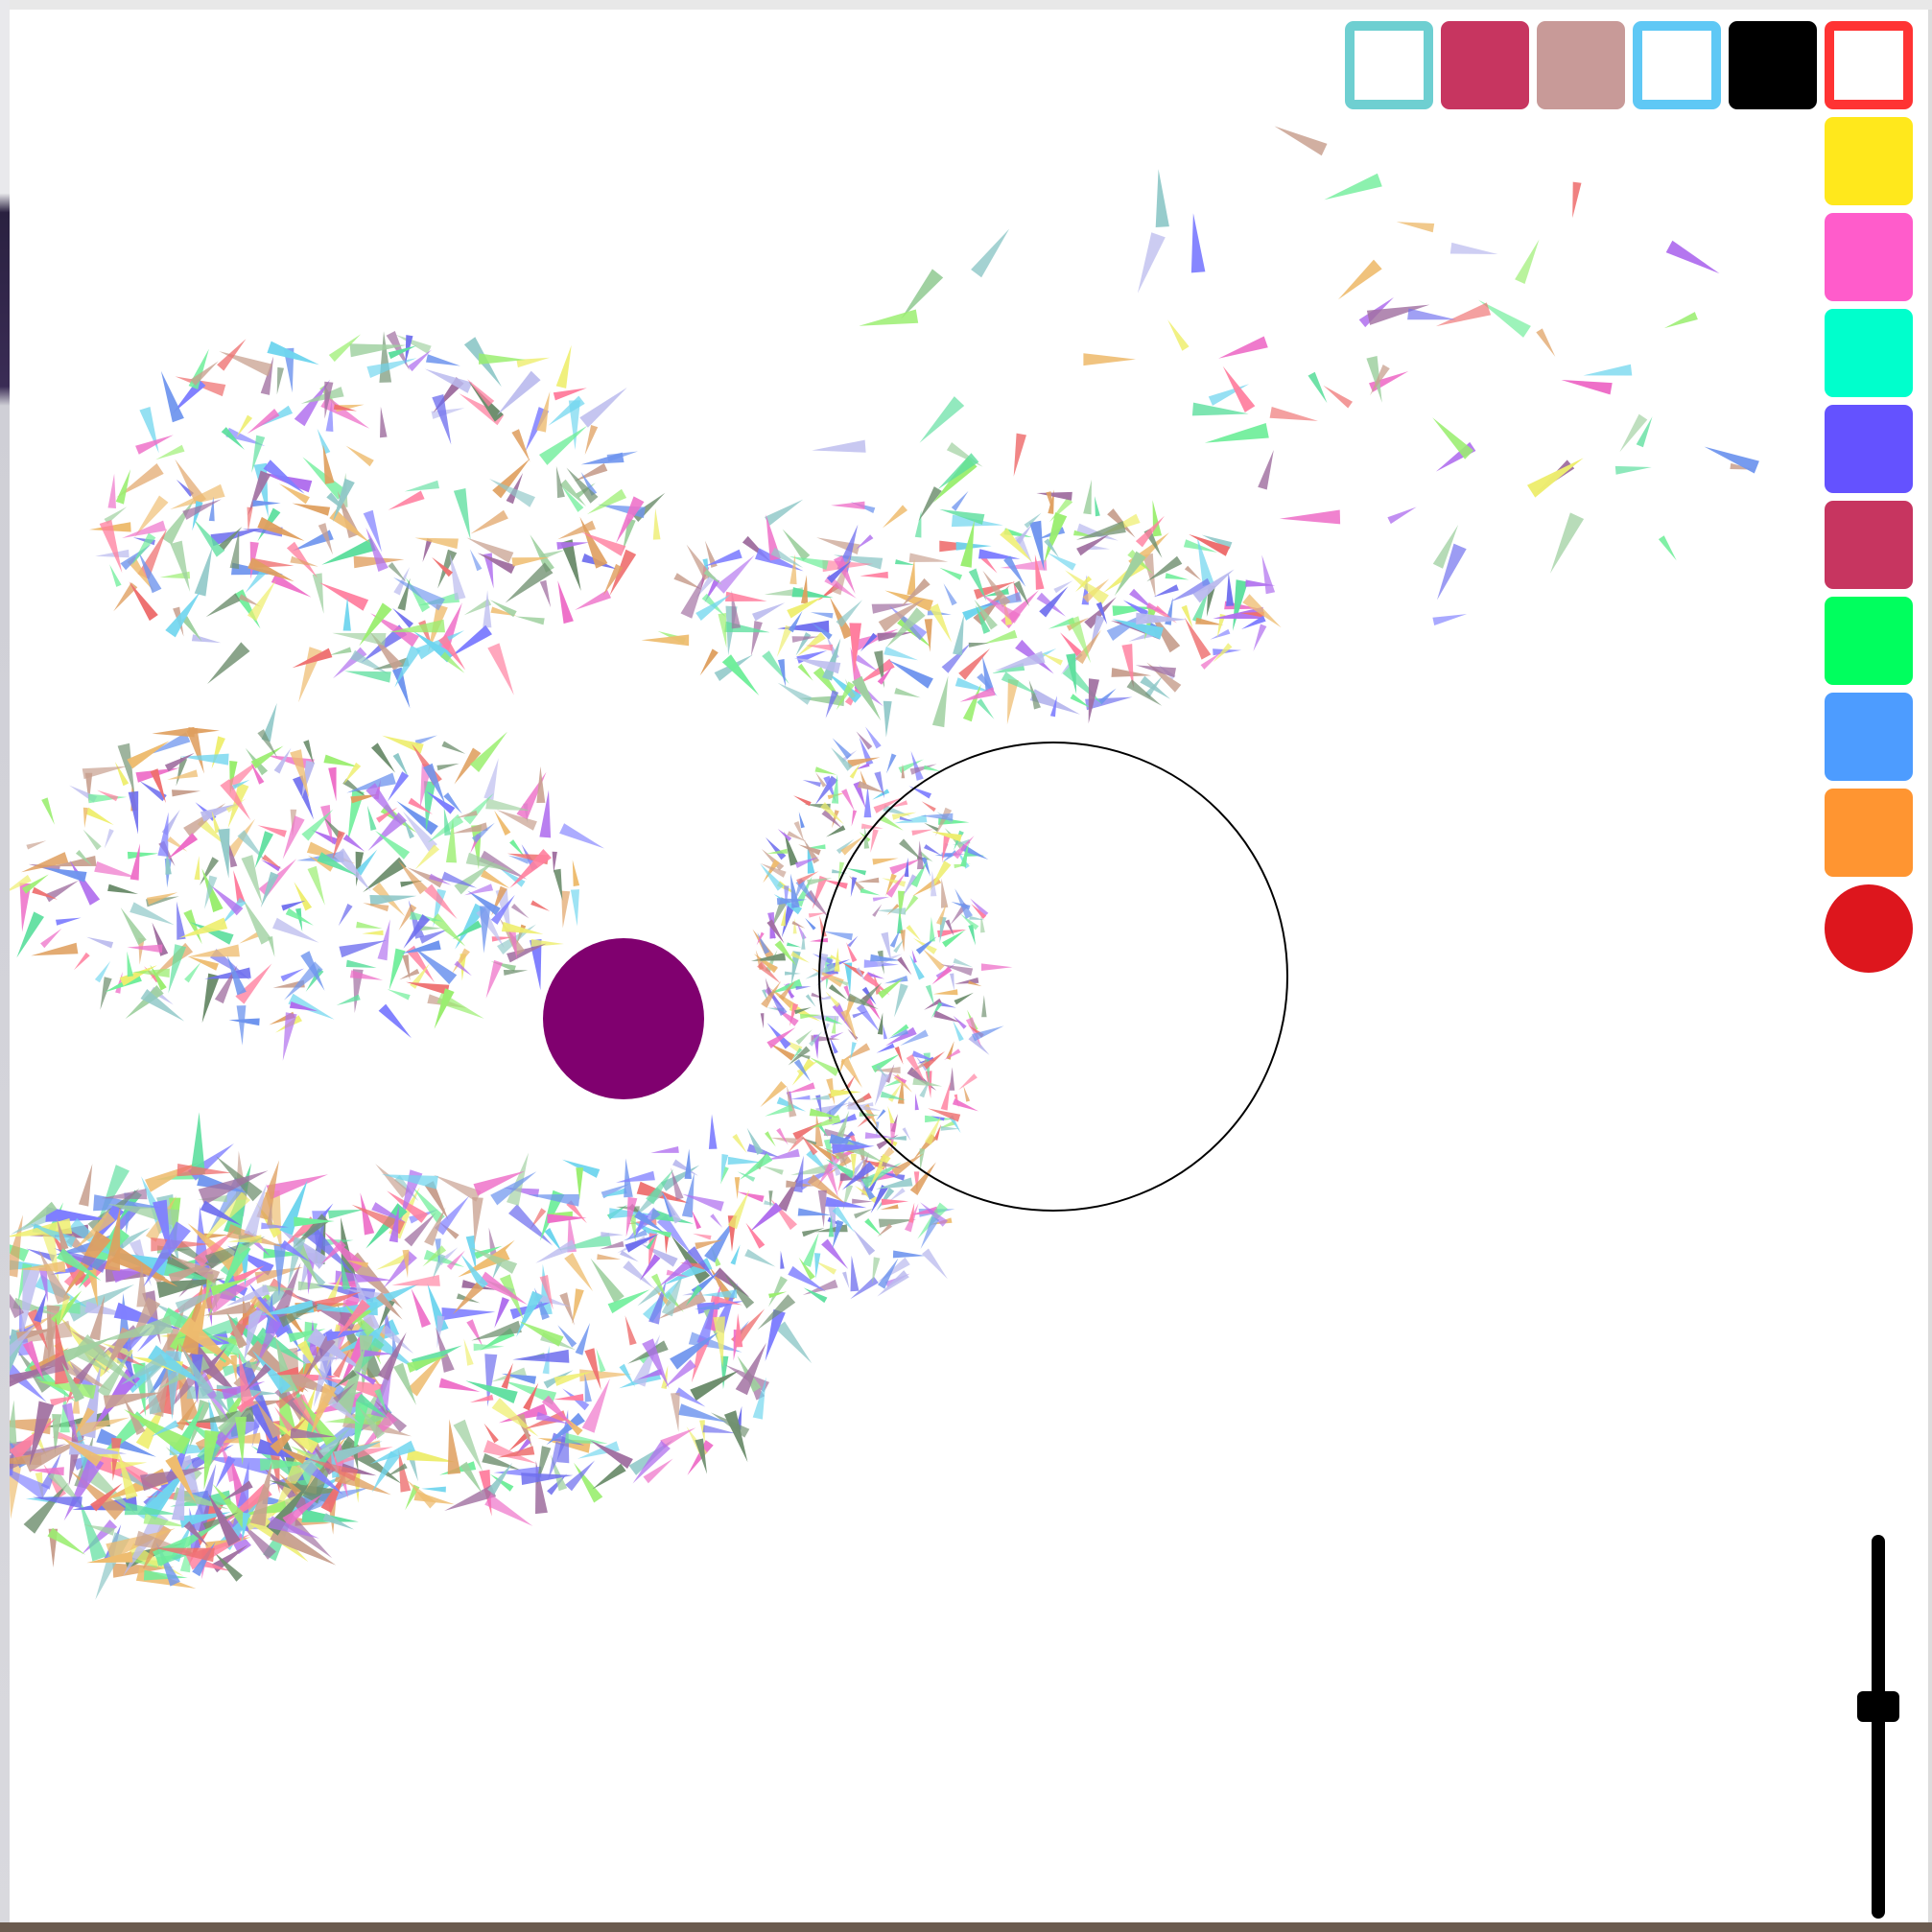  Describe the element at coordinates (1869, 161) in the screenshot. I see `swatch-yellow` at that location.